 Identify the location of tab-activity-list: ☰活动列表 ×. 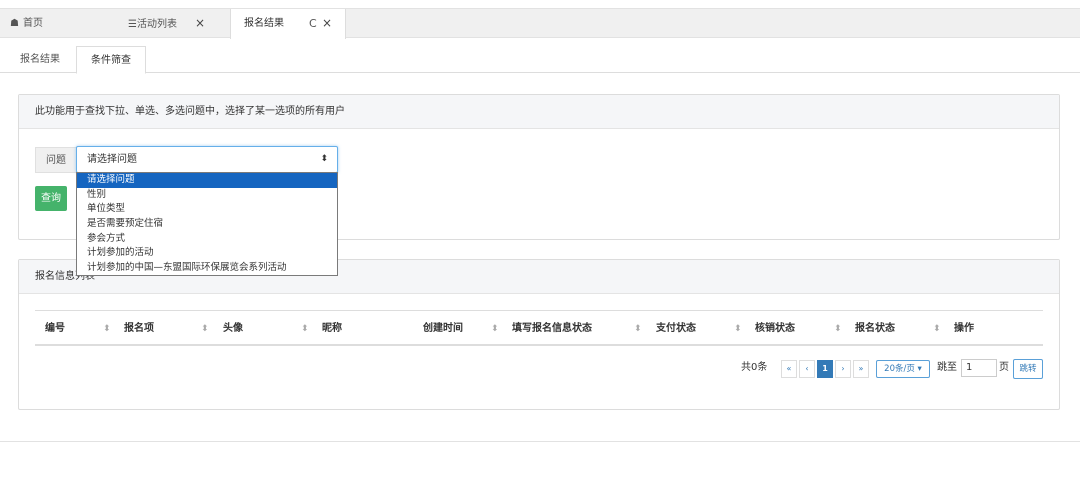
(166, 23).